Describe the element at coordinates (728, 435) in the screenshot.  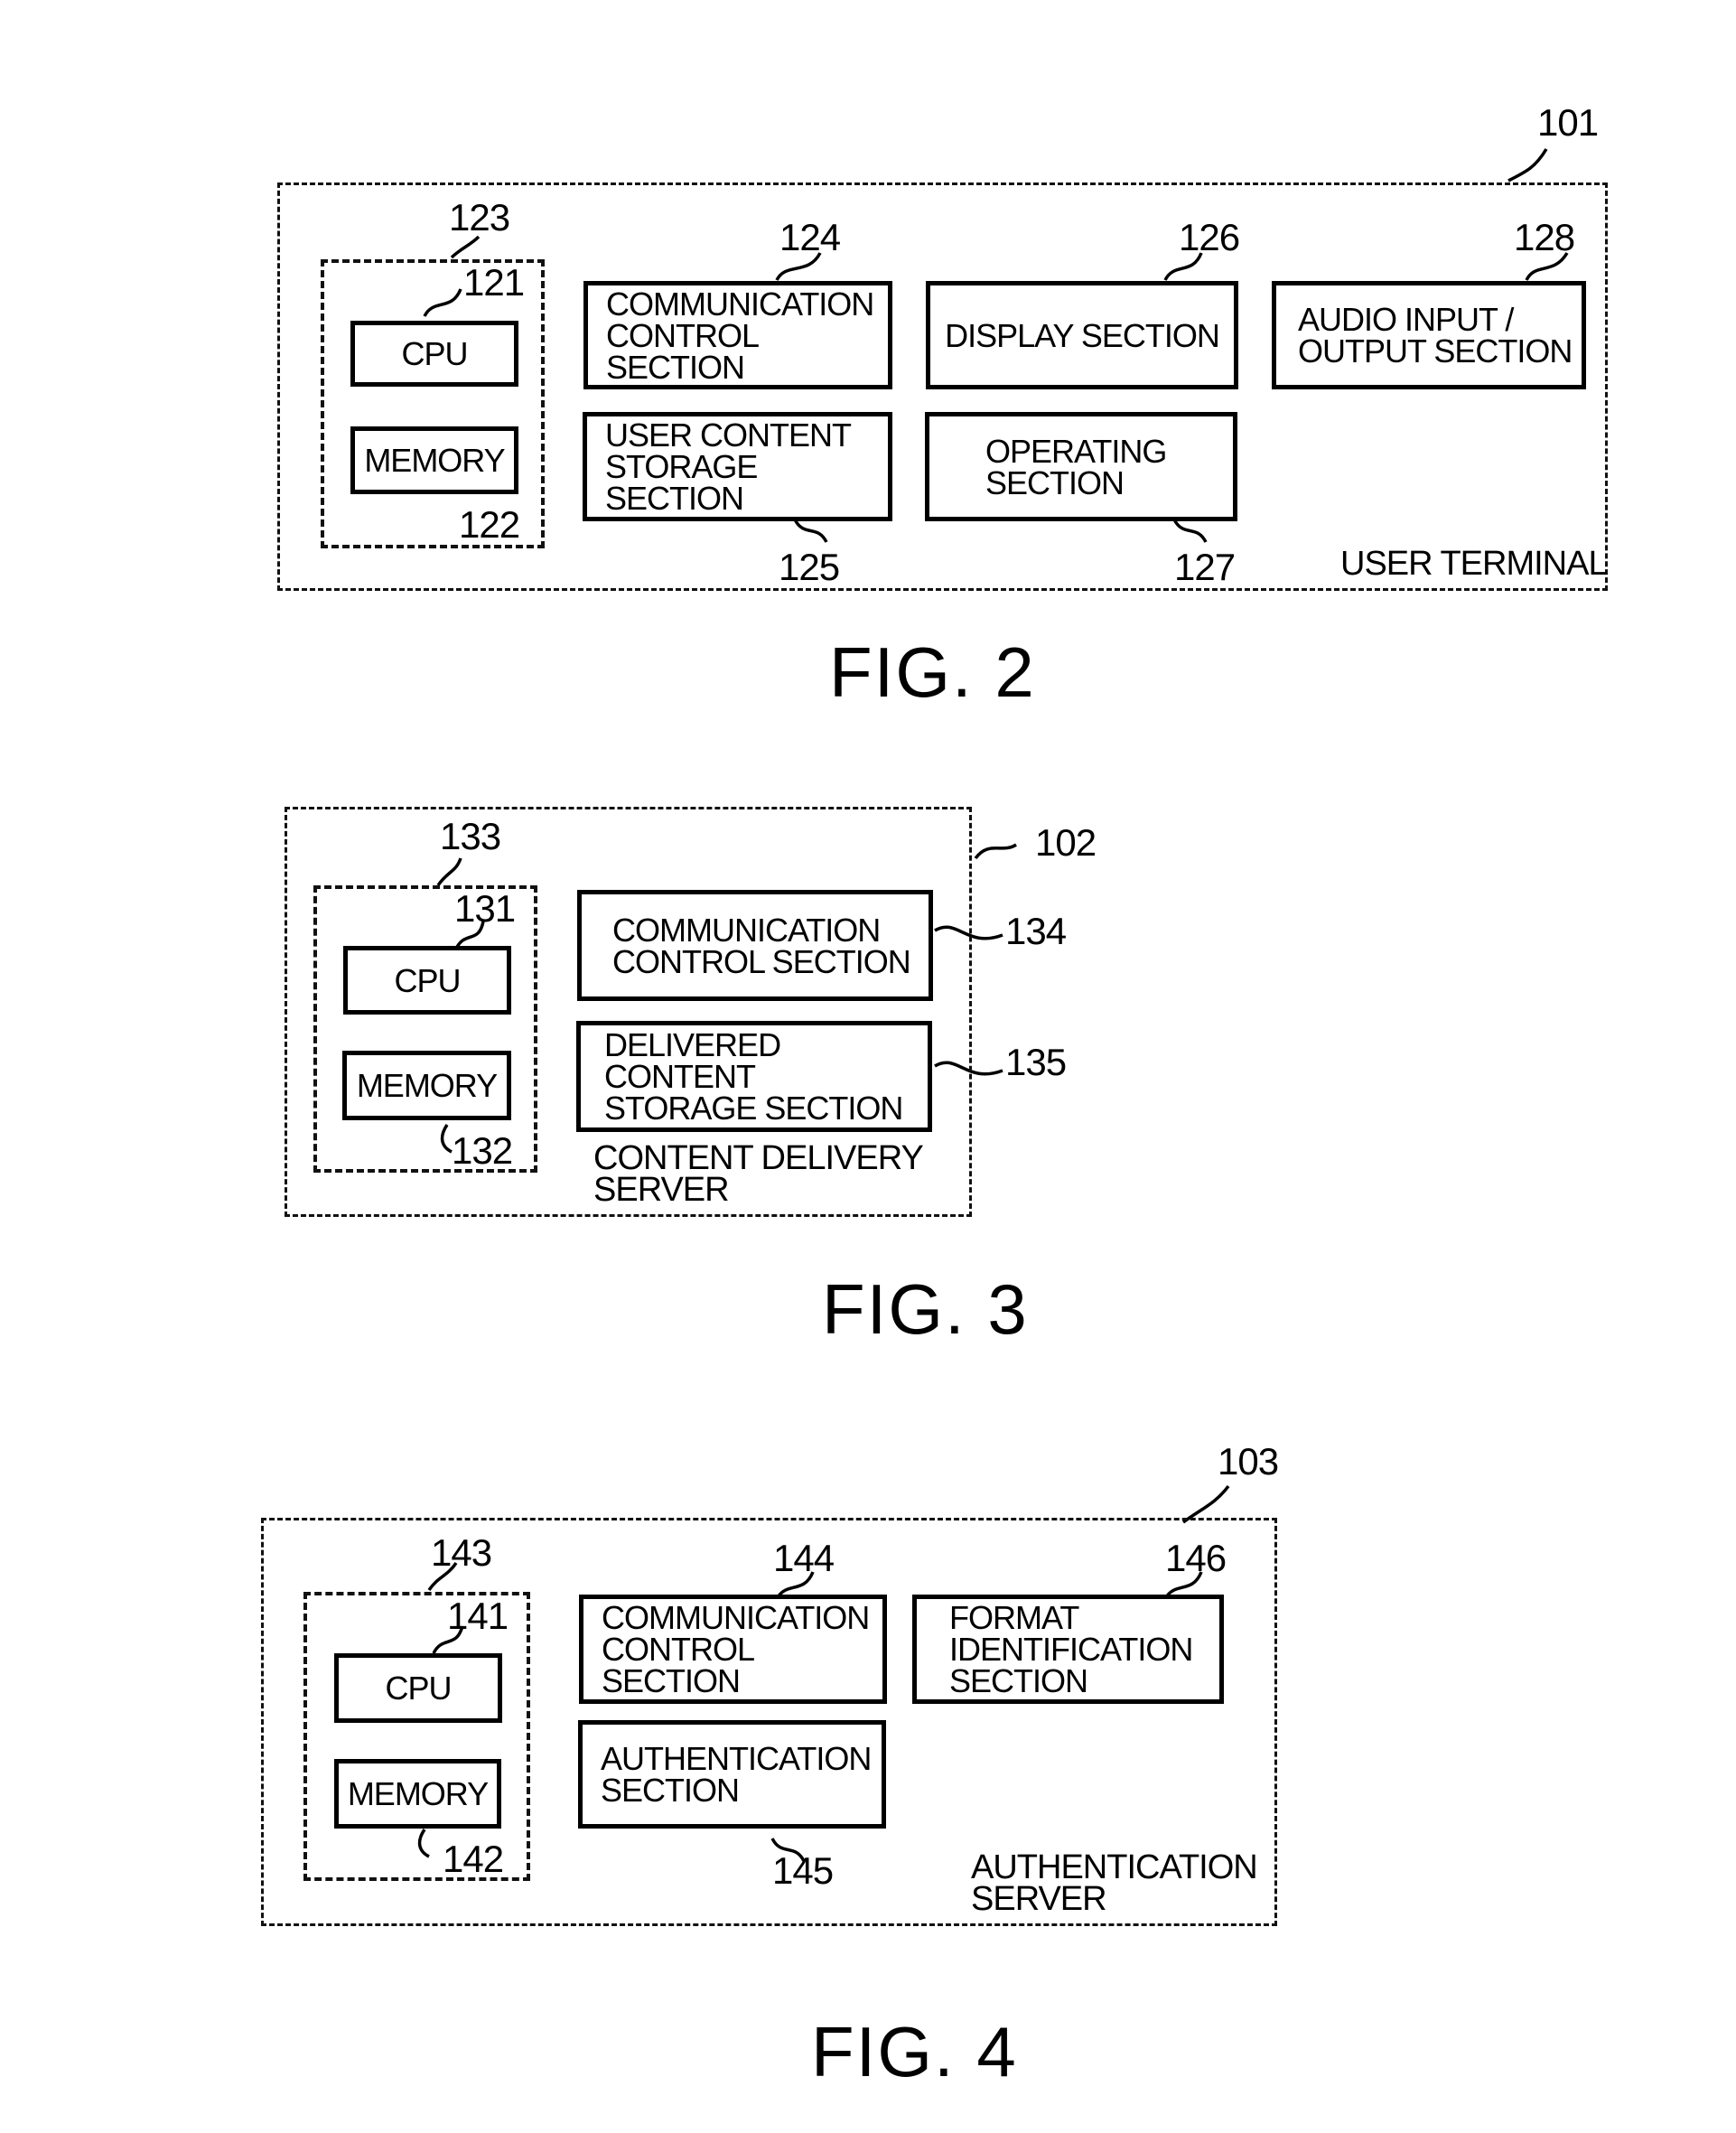
I see `block-line: USER CONTENT` at that location.